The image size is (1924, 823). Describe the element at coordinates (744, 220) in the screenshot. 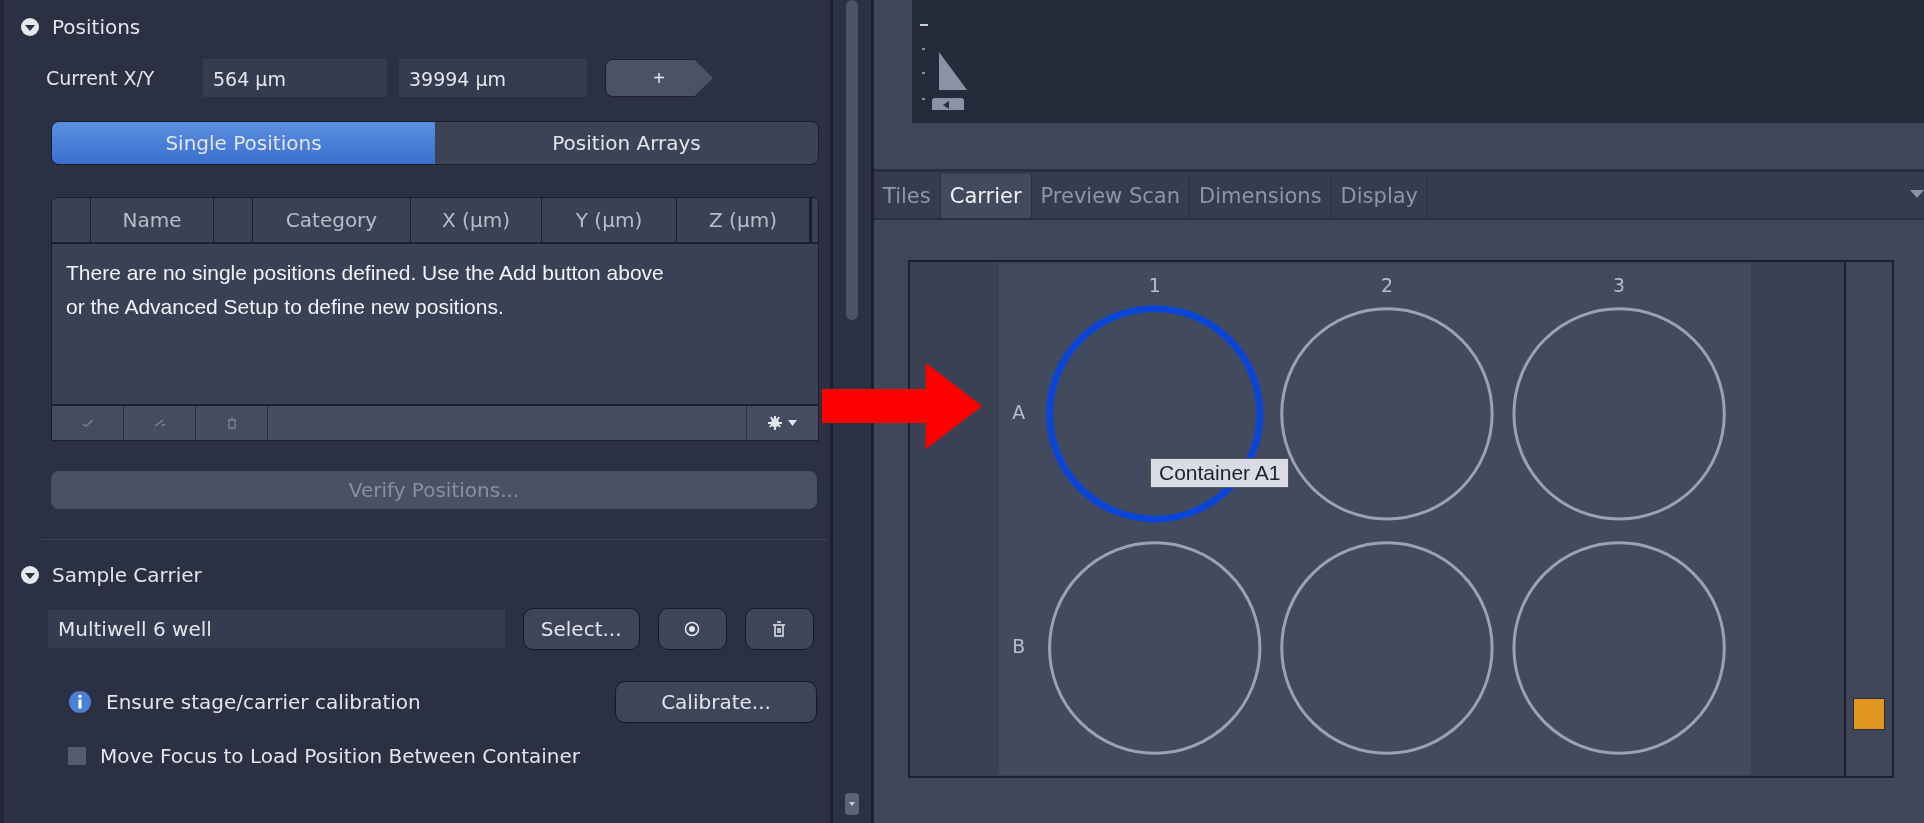

I see `column-header: Z (µm)` at that location.